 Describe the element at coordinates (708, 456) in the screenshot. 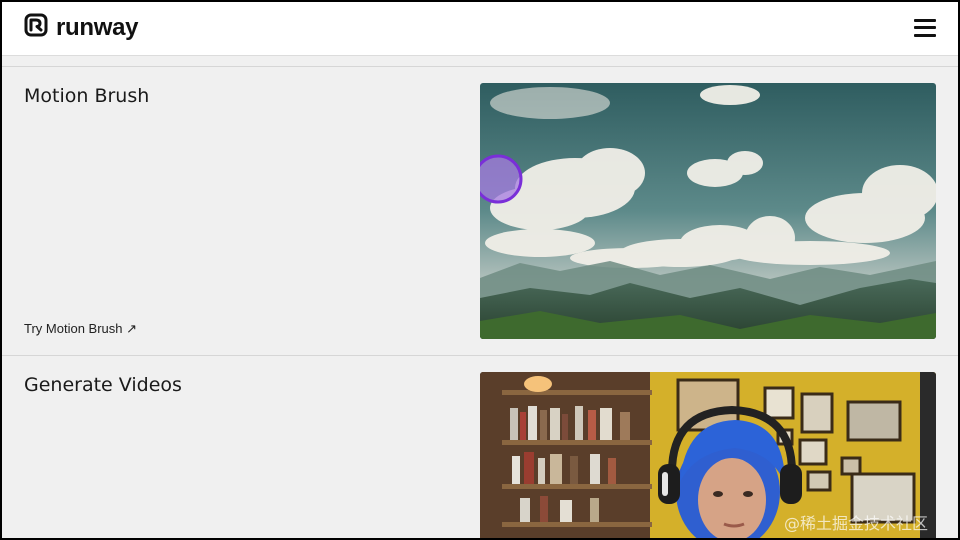

I see `woman-headphones-bookshelf-image: @稀土掘金技术社区` at that location.